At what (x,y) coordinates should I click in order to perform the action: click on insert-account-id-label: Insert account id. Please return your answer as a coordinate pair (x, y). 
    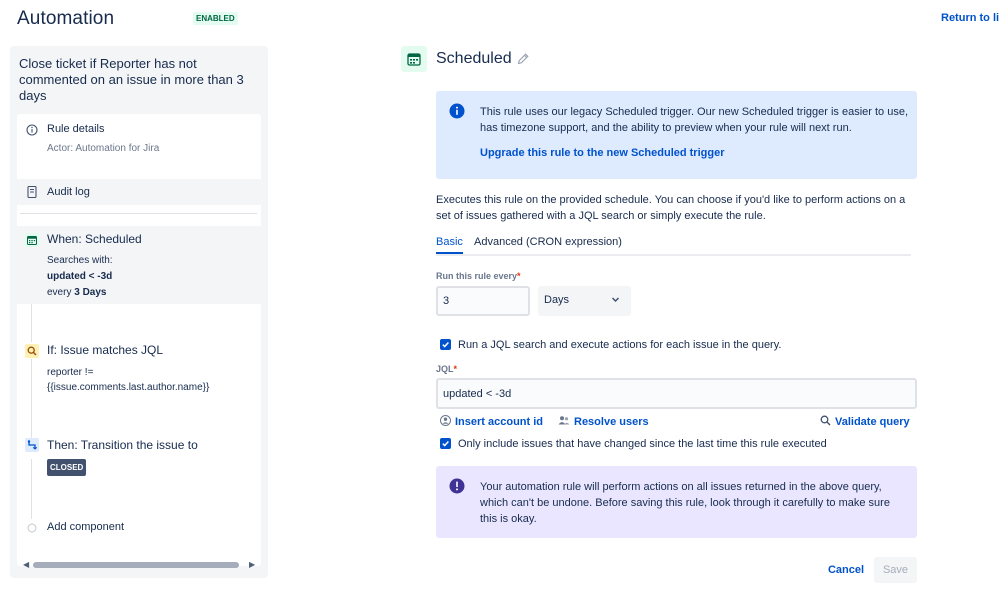
    Looking at the image, I should click on (499, 422).